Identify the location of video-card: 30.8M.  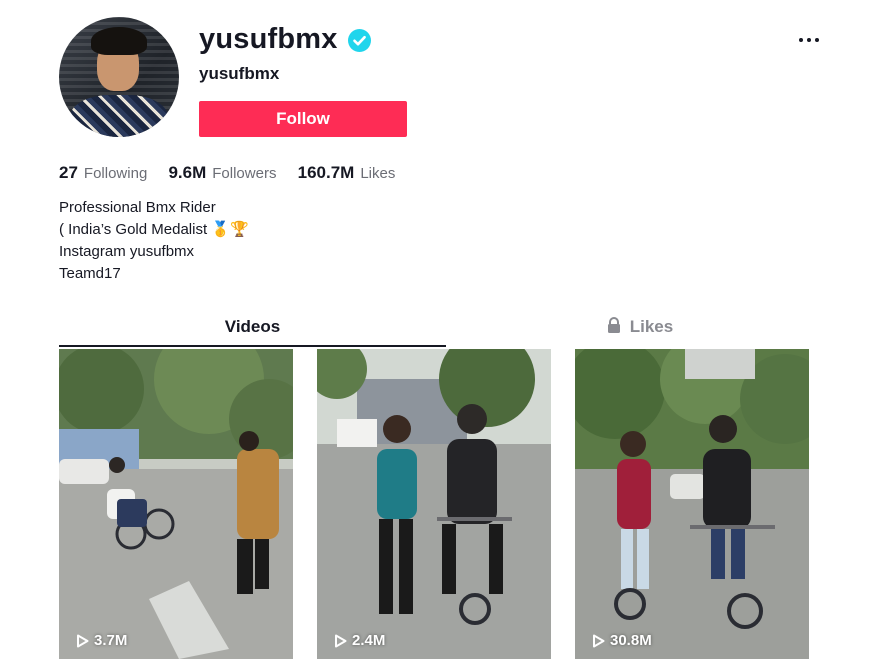
(692, 504).